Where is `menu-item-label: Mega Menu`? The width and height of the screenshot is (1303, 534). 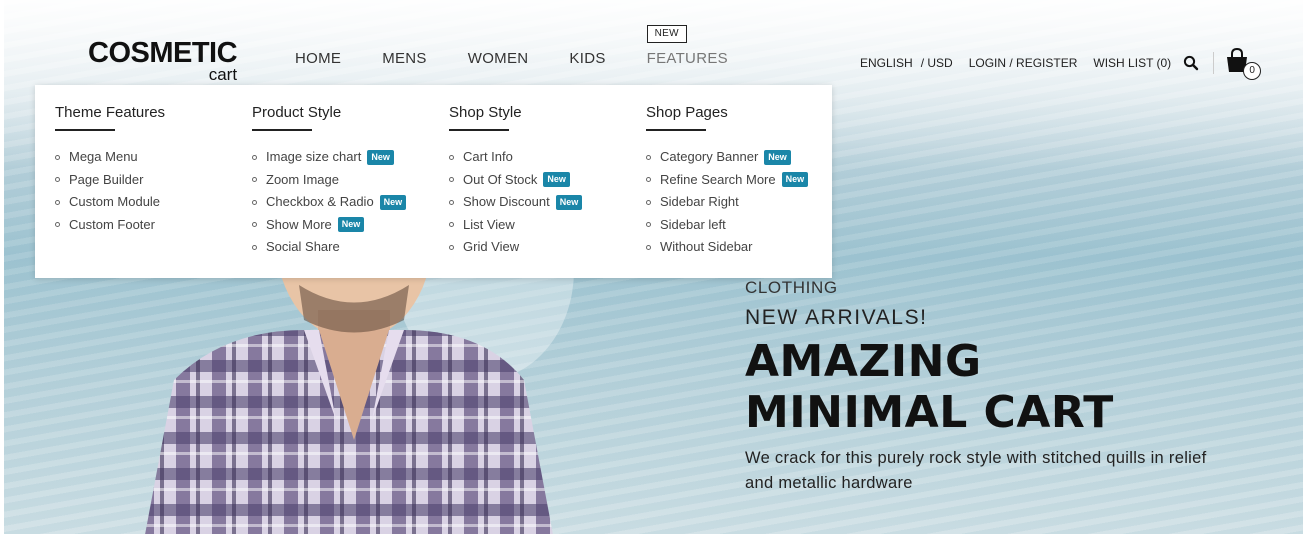 menu-item-label: Mega Menu is located at coordinates (103, 156).